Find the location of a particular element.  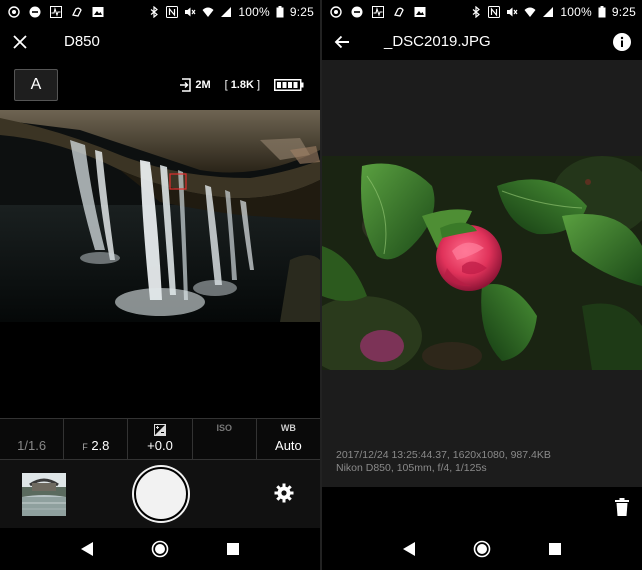

shots-remaining-indicator: [ 1.8K ] is located at coordinates (242, 85).